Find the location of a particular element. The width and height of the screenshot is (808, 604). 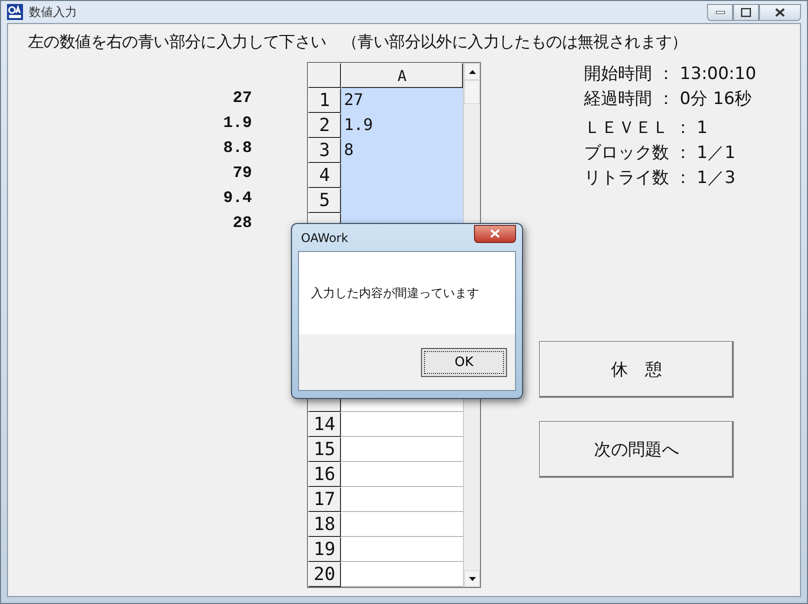

input-cell: 1.9 is located at coordinates (402, 125).